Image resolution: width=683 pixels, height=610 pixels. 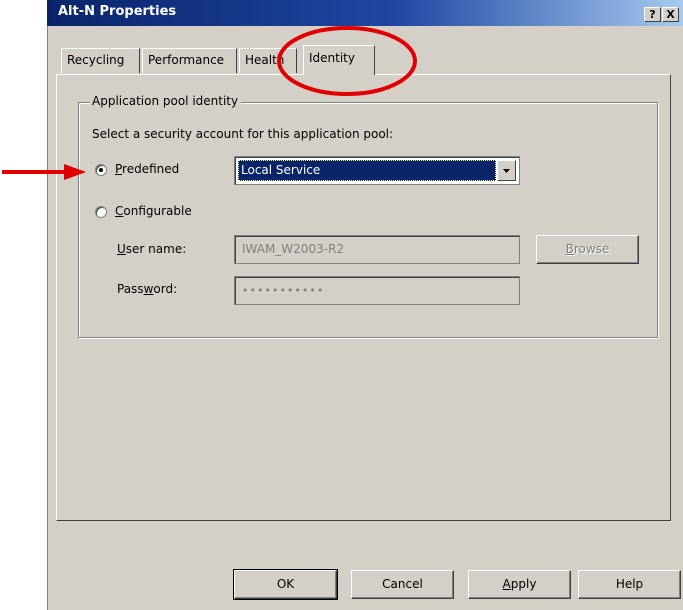 I want to click on highlight-circle-annotation, so click(x=347, y=61).